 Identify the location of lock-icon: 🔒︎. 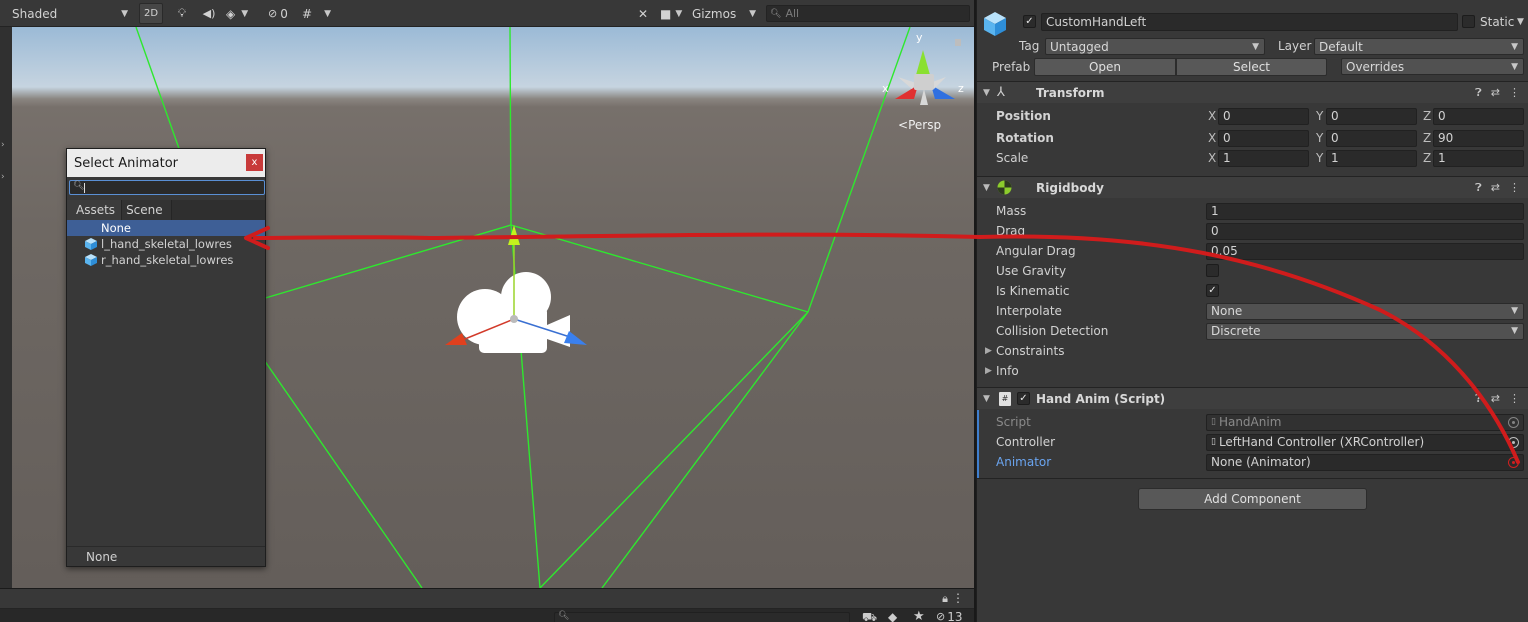
(945, 599).